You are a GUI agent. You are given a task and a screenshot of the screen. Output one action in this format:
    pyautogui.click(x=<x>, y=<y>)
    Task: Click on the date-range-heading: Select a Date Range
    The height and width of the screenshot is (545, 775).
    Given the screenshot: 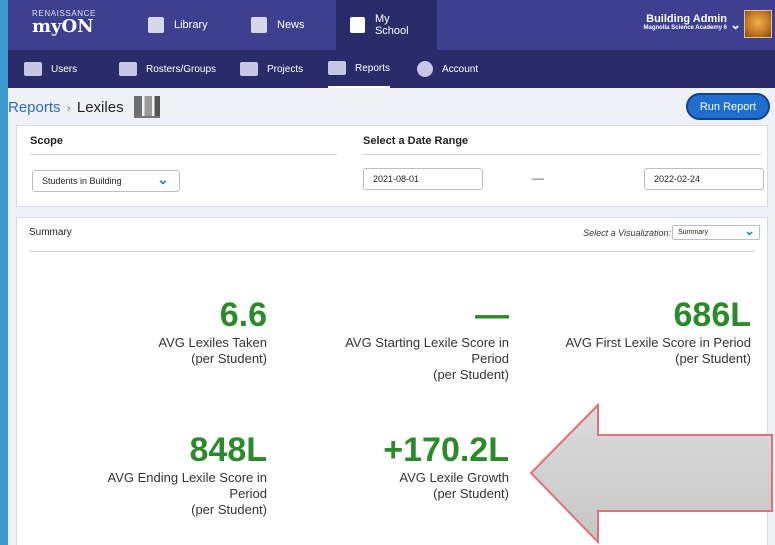 What is the action you would take?
    pyautogui.click(x=416, y=141)
    